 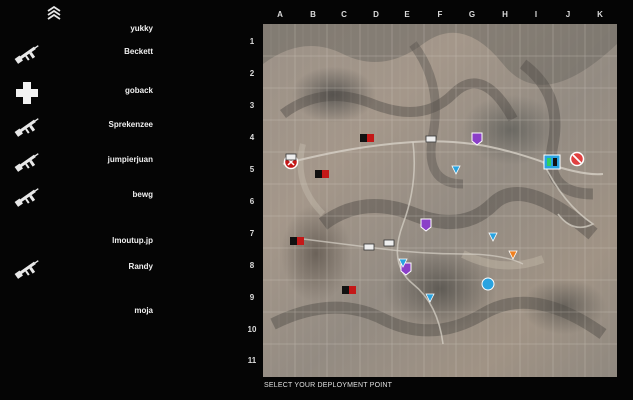 What do you see at coordinates (552, 162) in the screenshot?
I see `friendly-base-icon` at bounding box center [552, 162].